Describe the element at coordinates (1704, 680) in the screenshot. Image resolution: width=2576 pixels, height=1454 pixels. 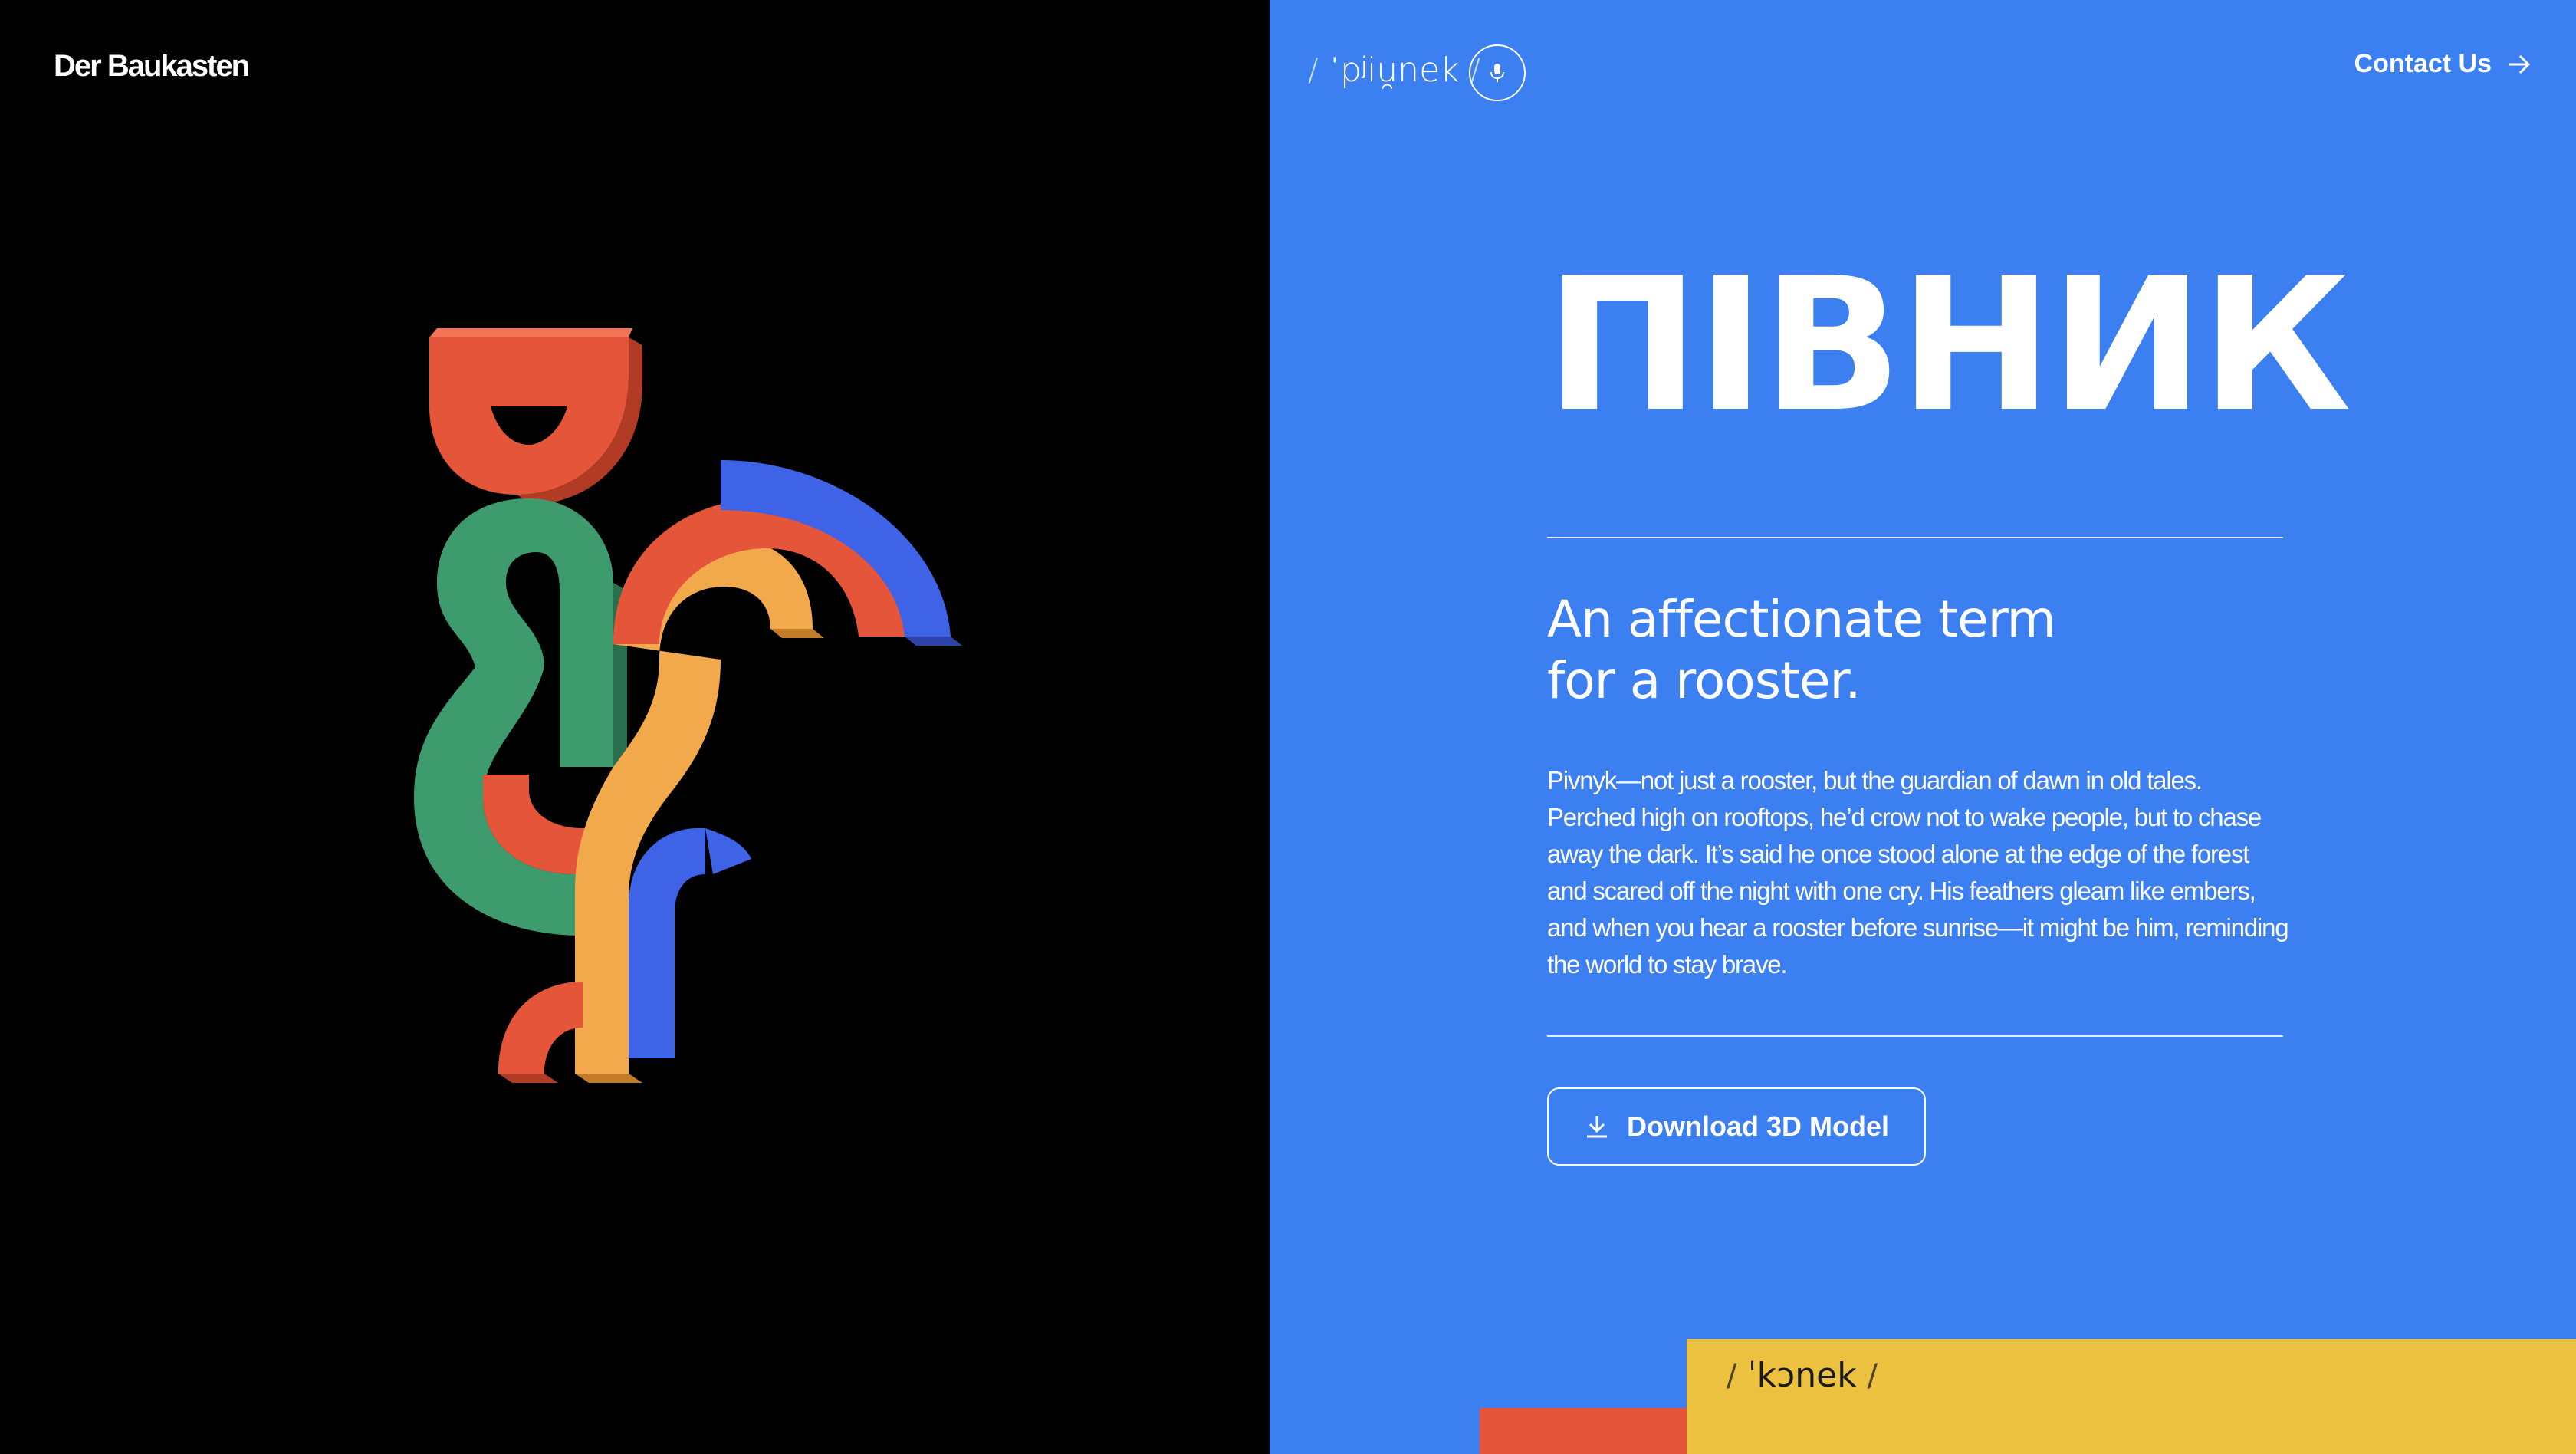
I see `subtitle-line-2: for a rooster.` at that location.